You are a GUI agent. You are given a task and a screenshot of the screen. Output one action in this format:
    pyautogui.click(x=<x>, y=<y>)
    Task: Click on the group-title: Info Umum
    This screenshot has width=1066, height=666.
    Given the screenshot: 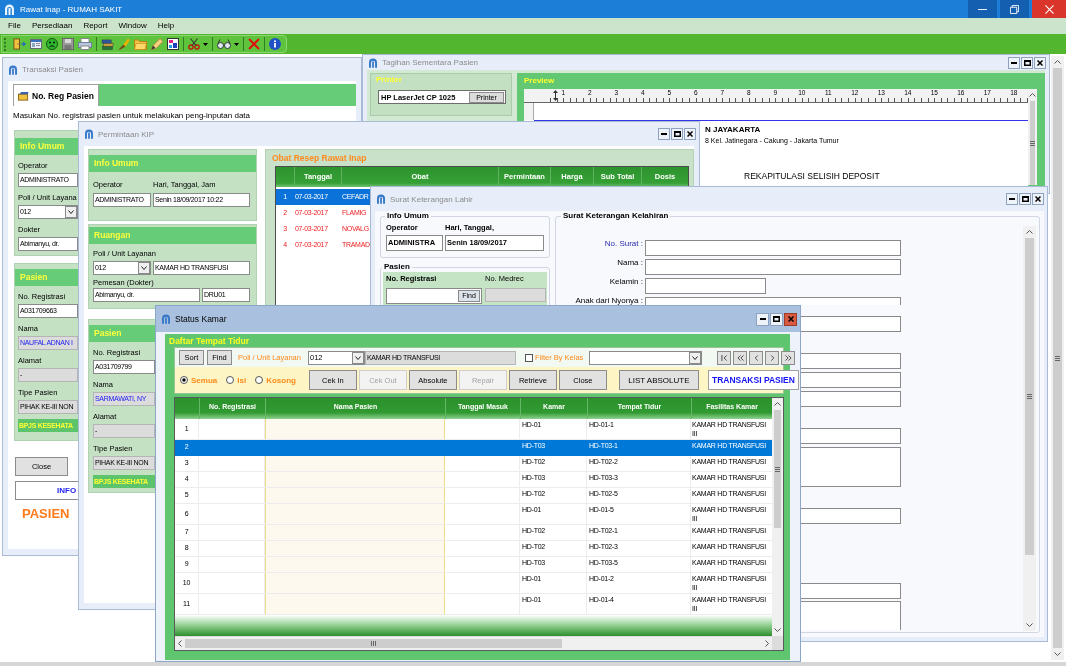 What is the action you would take?
    pyautogui.click(x=408, y=216)
    